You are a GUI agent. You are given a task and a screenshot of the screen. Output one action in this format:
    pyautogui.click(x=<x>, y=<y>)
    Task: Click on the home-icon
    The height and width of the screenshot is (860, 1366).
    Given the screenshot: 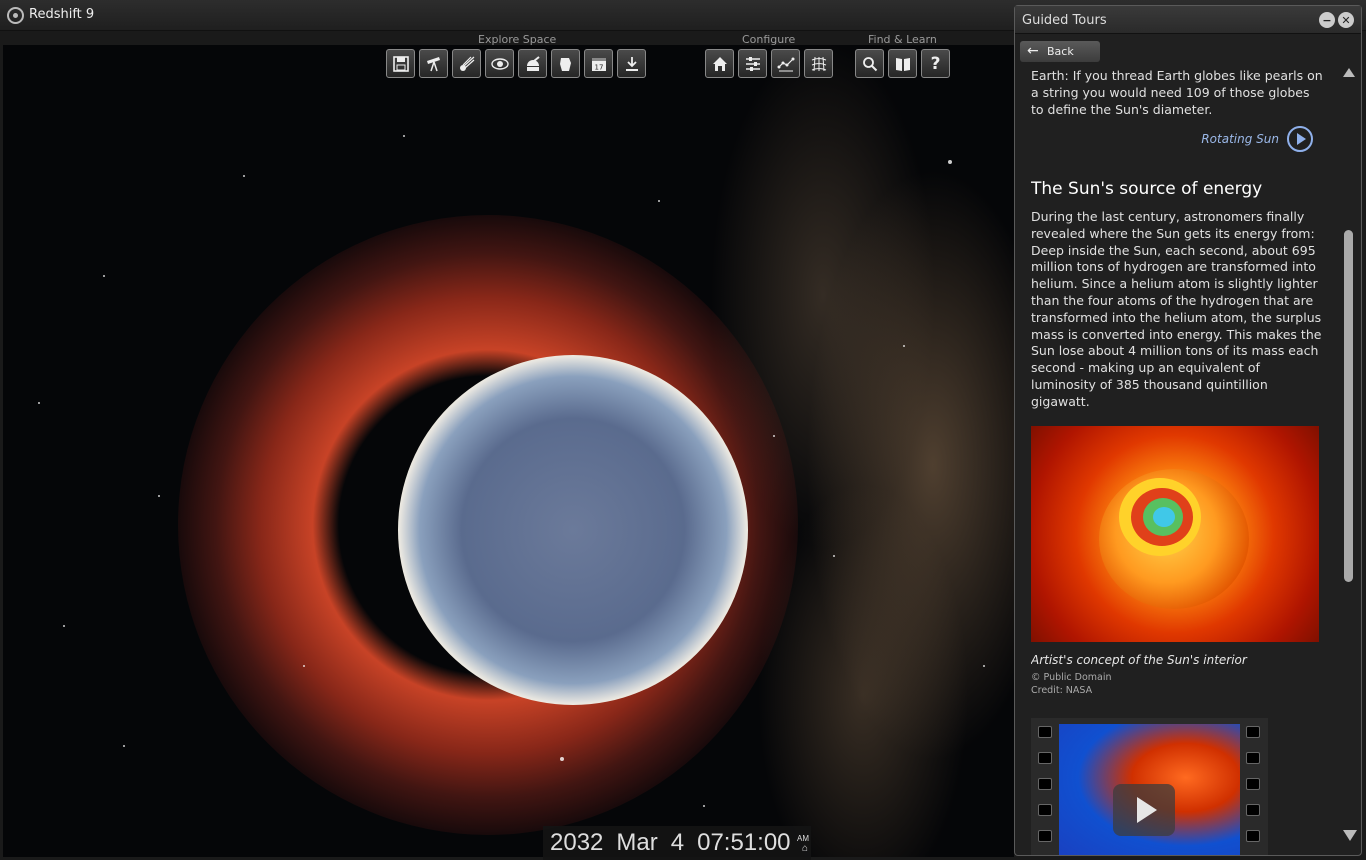 What is the action you would take?
    pyautogui.click(x=719, y=63)
    